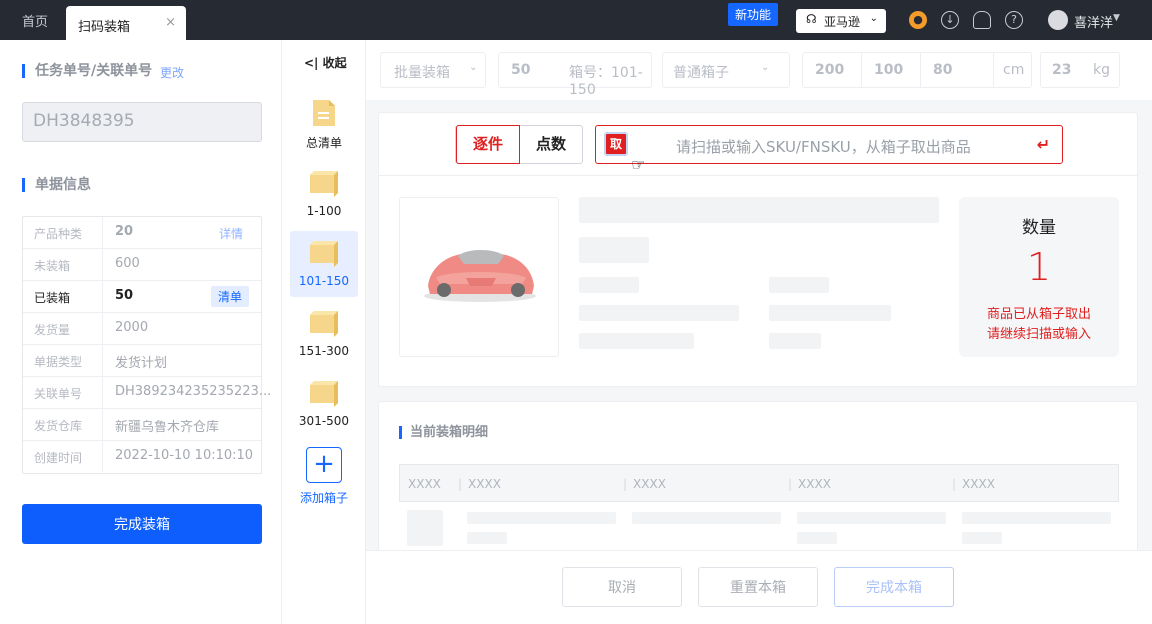 The image size is (1152, 624). What do you see at coordinates (324, 126) in the screenshot?
I see `box-item-summary: 总清单` at bounding box center [324, 126].